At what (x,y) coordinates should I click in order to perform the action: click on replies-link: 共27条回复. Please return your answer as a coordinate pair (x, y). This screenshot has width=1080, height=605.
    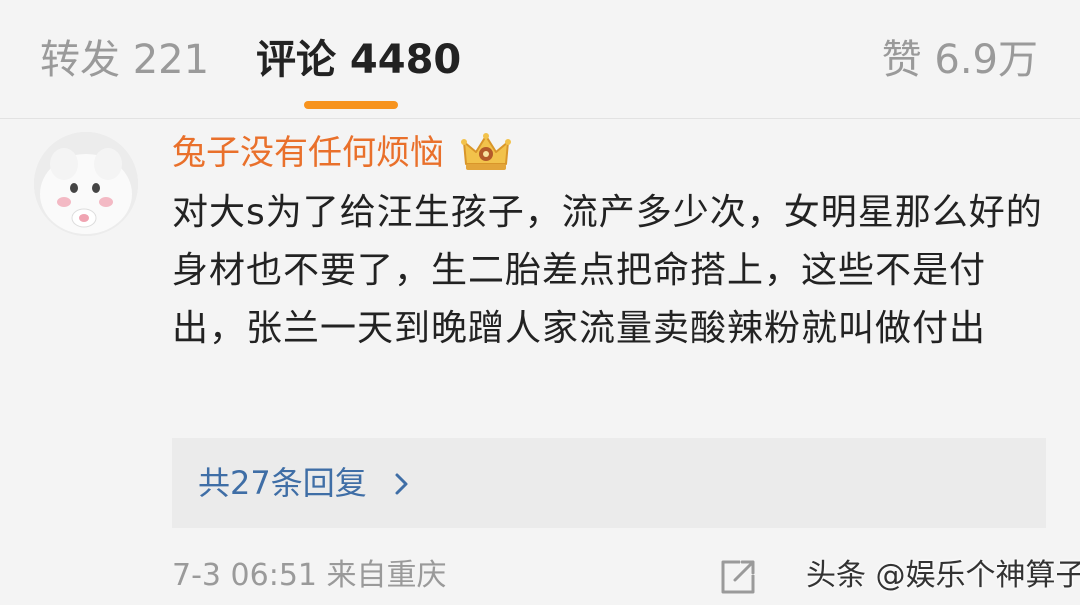
    Looking at the image, I should click on (282, 483).